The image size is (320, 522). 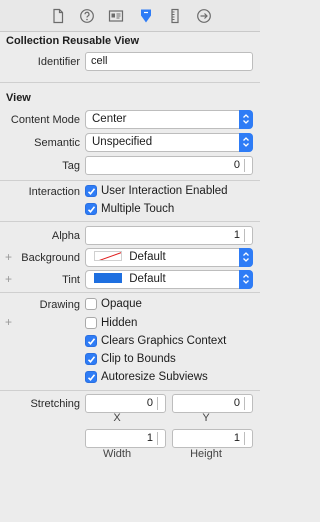 What do you see at coordinates (71, 280) in the screenshot?
I see `tint-label: Tint` at bounding box center [71, 280].